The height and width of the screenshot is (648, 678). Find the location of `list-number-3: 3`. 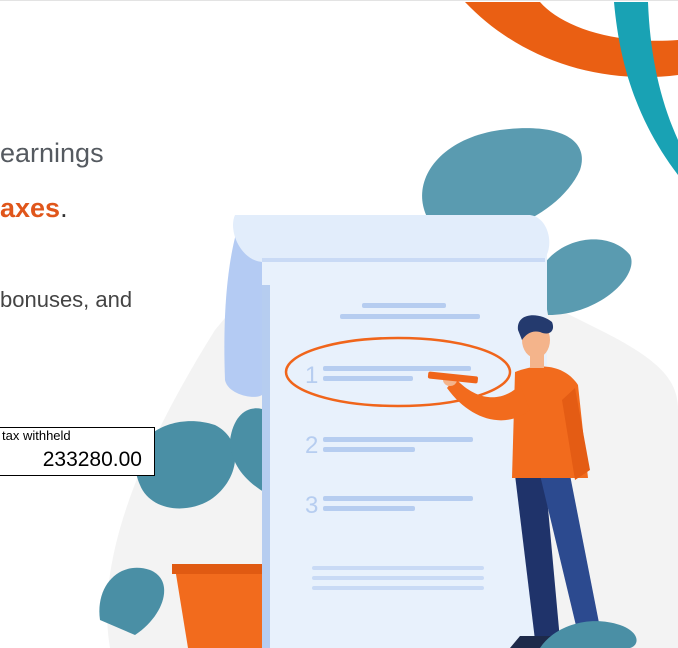

list-number-3: 3 is located at coordinates (311, 505).